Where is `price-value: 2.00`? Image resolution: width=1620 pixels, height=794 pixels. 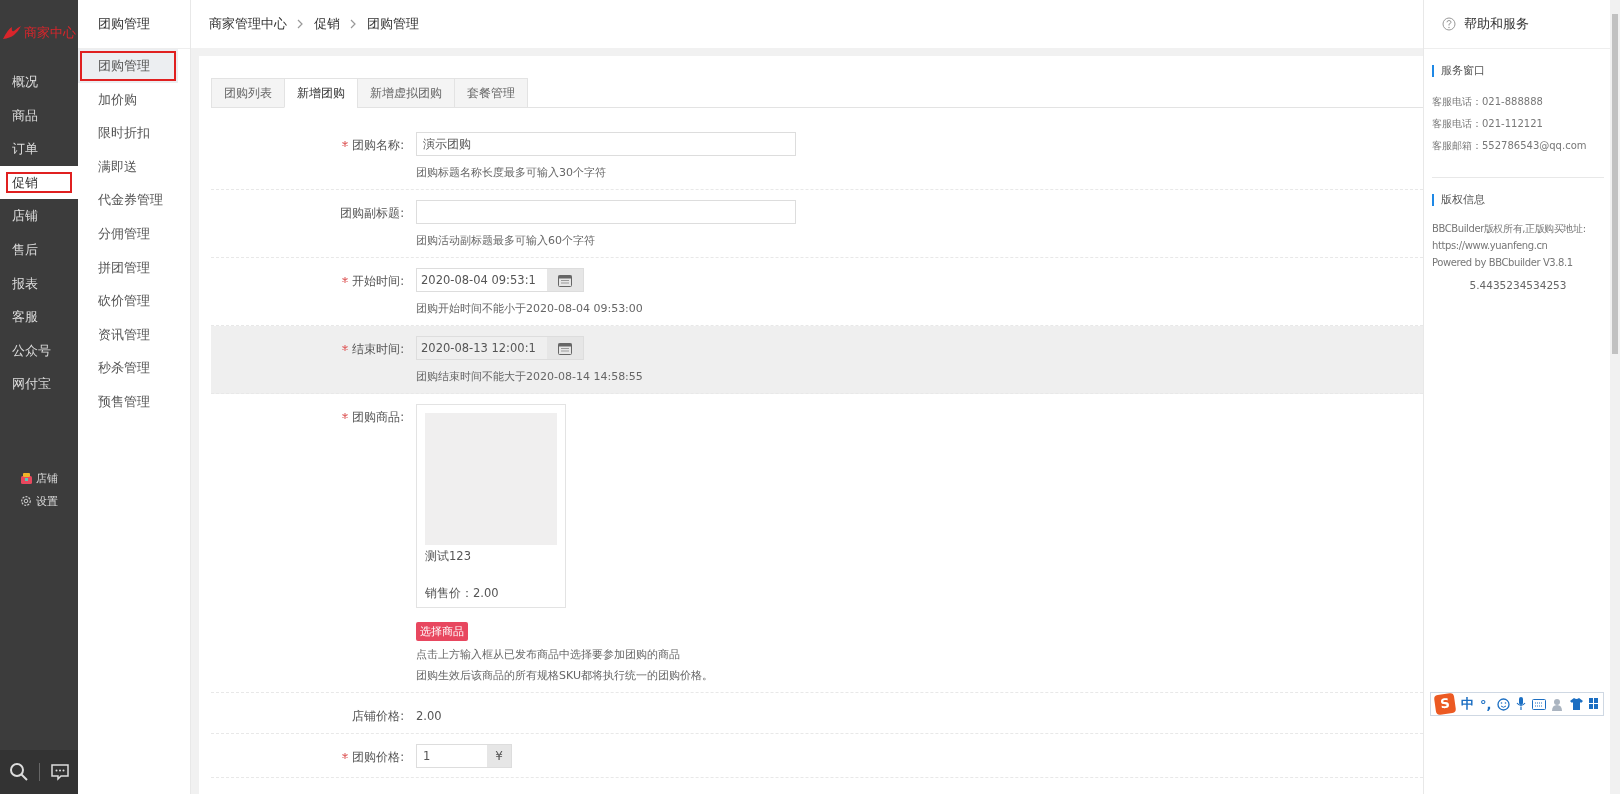 price-value: 2.00 is located at coordinates (429, 715).